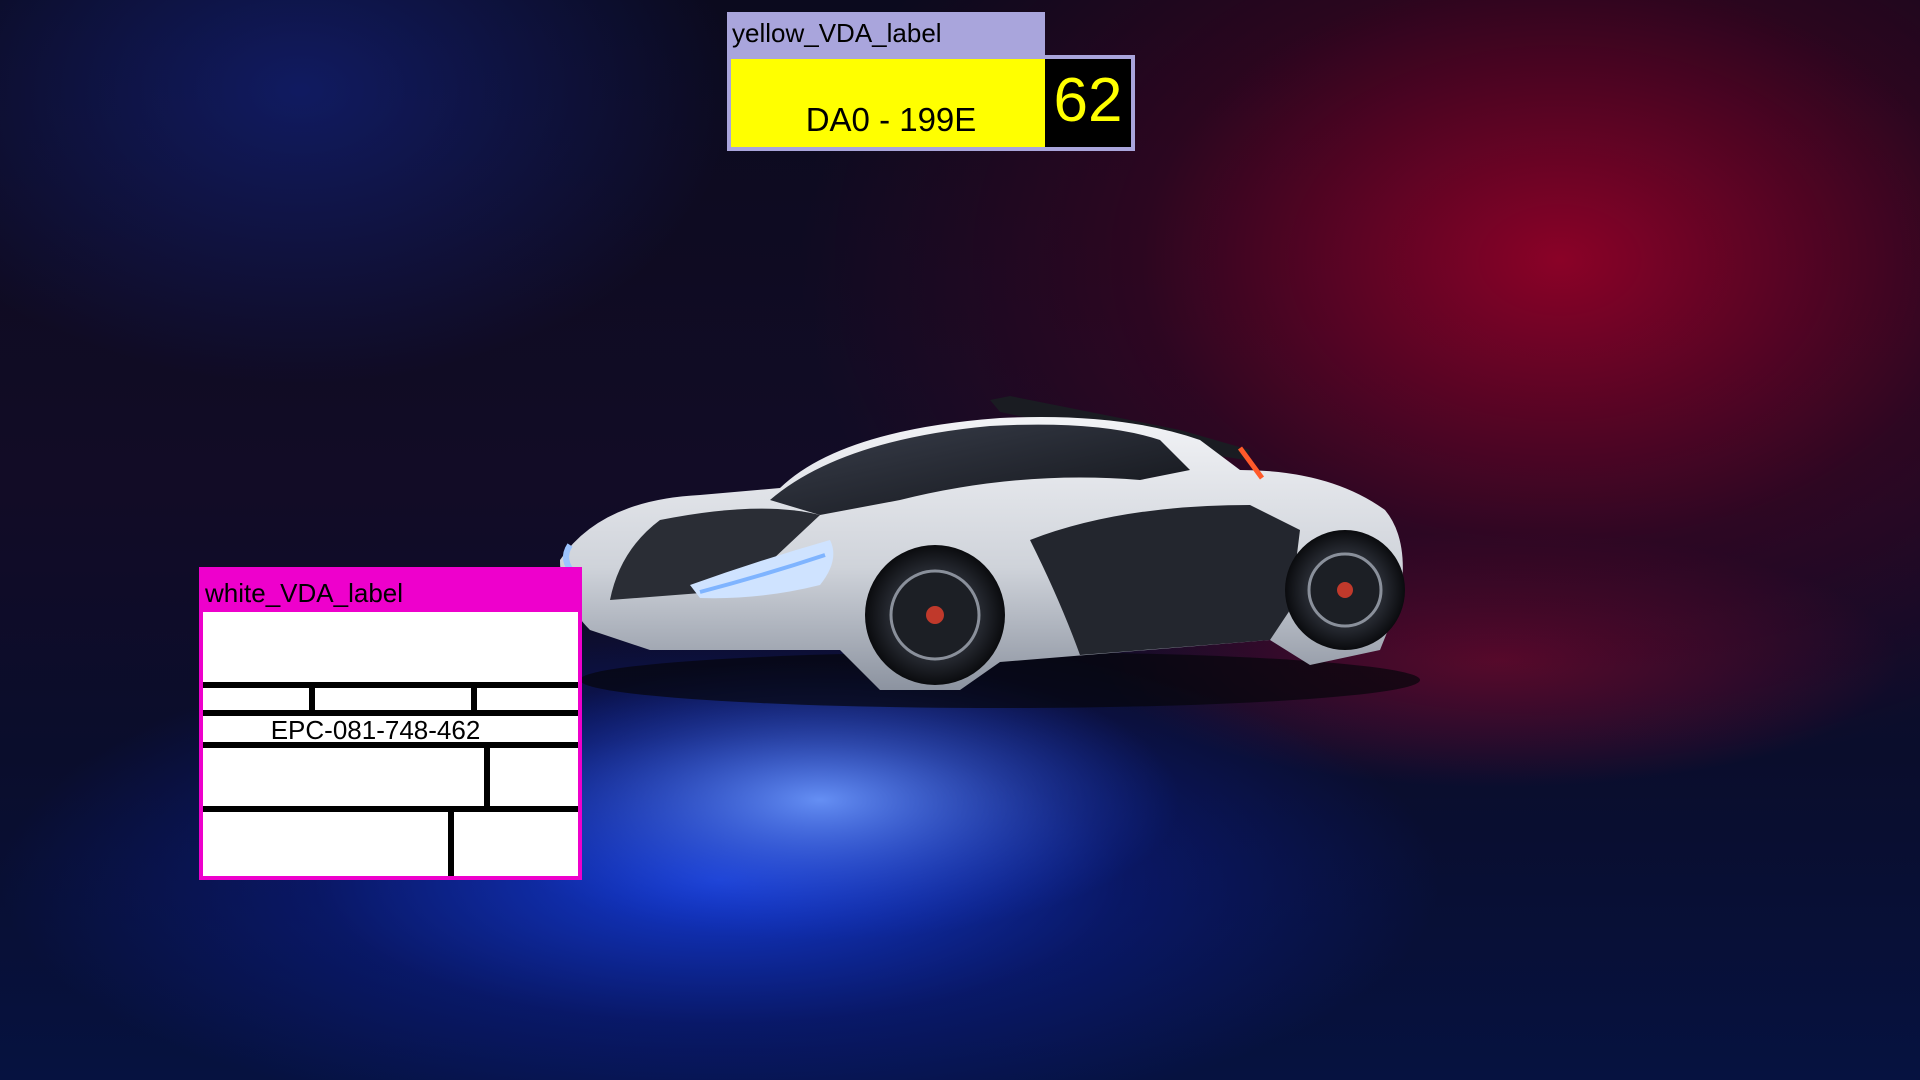  I want to click on sports-car, so click(982, 543).